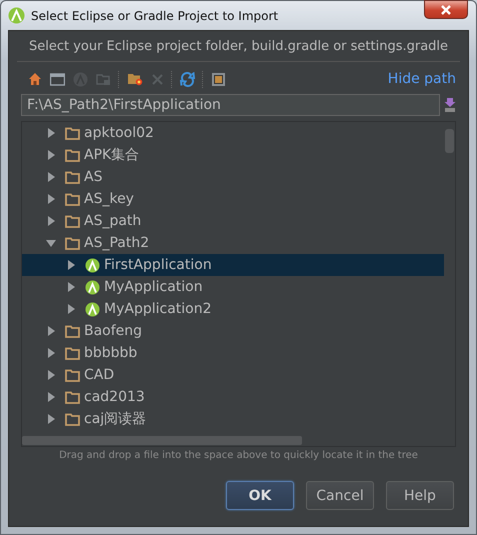  Describe the element at coordinates (233, 375) in the screenshot. I see `tree-row: CAD` at that location.